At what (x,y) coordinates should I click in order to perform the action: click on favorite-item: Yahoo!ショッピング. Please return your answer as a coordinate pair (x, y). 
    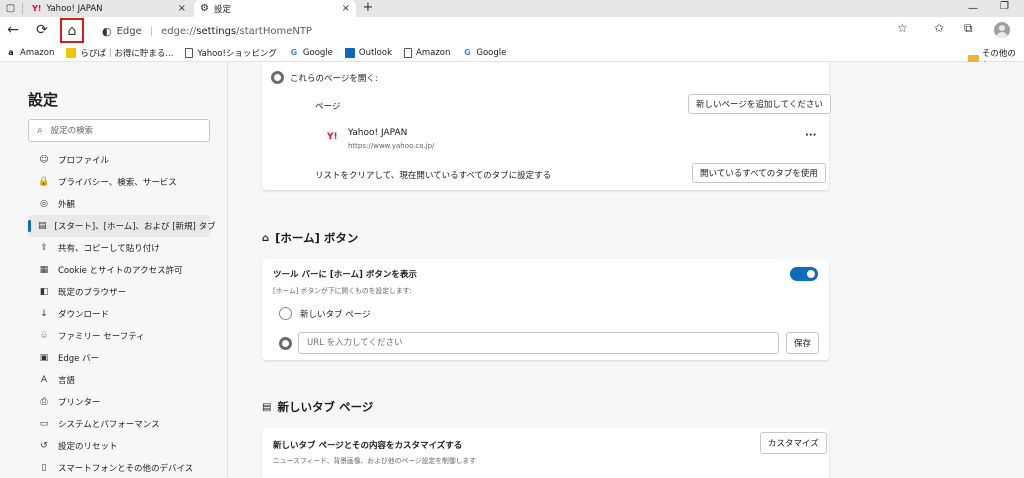
    Looking at the image, I should click on (231, 53).